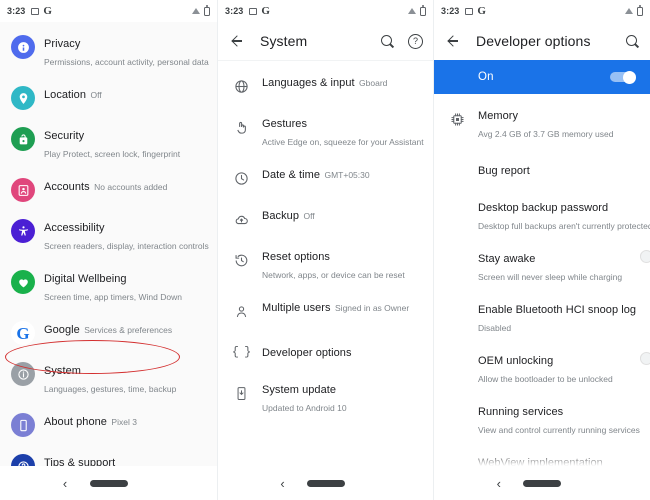  What do you see at coordinates (125, 185) in the screenshot?
I see `settings-item-text: Accounts No accounts added` at bounding box center [125, 185].